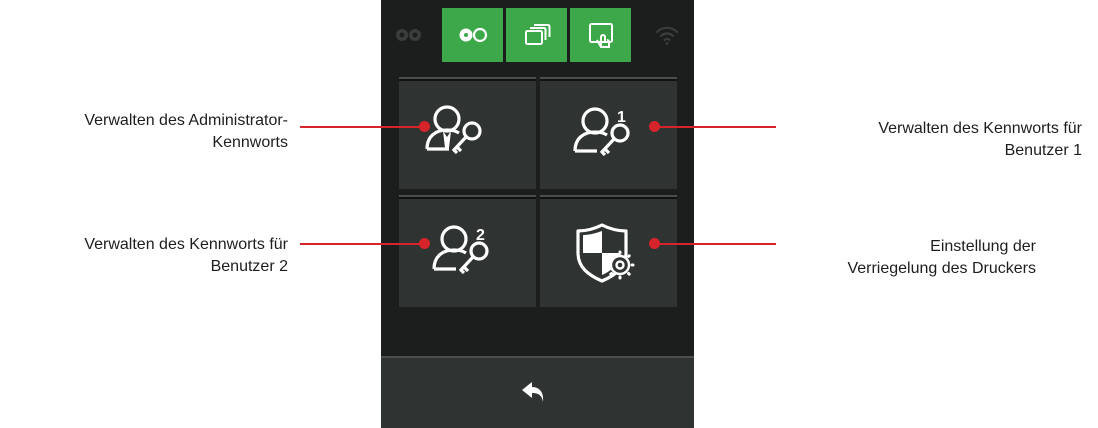 The width and height of the screenshot is (1098, 428). I want to click on annotation-line: Benutzer 2, so click(249, 266).